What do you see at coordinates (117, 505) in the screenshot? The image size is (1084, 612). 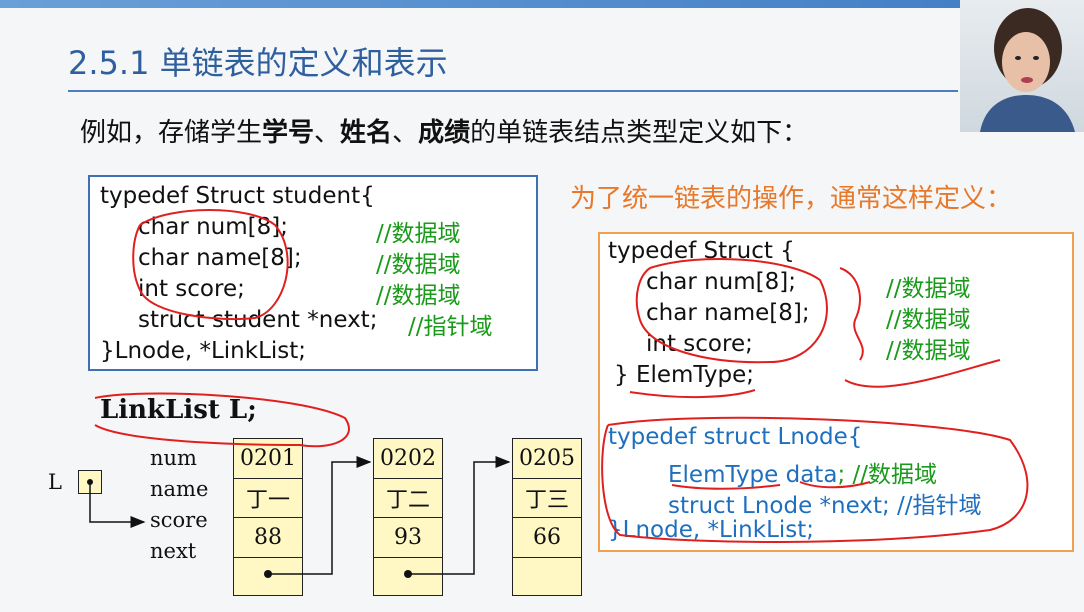 I see `head-arrow` at bounding box center [117, 505].